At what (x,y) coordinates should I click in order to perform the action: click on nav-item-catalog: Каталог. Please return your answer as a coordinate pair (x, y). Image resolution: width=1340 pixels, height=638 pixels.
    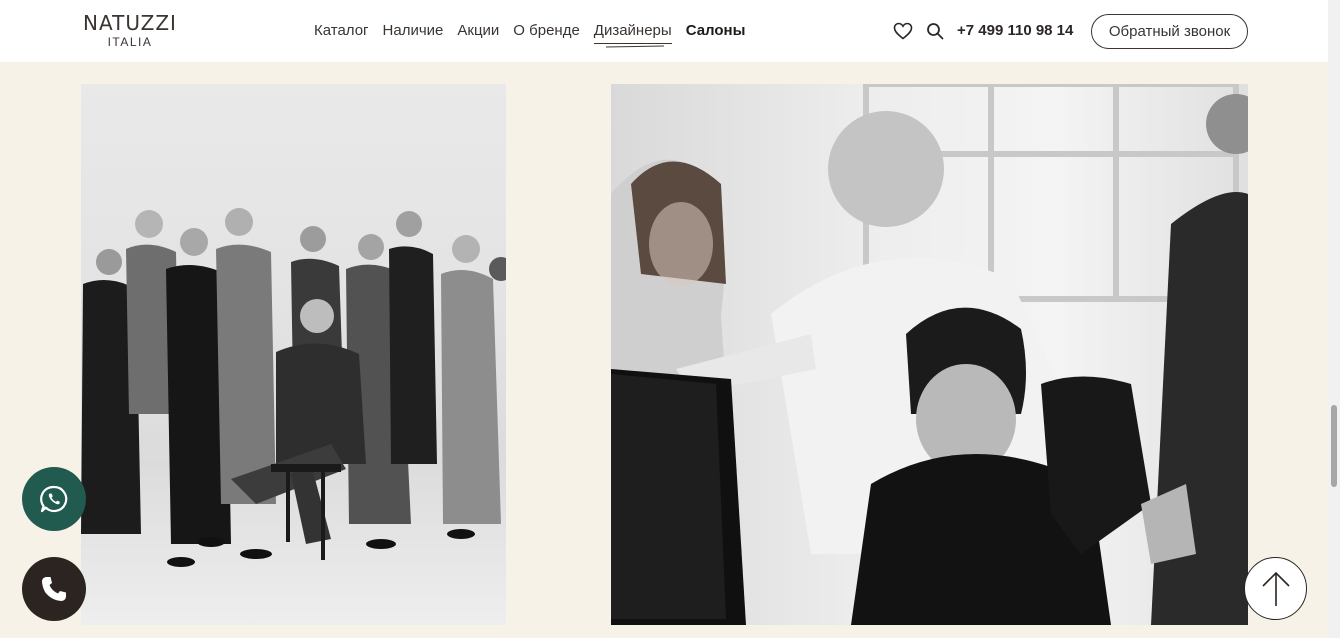
    Looking at the image, I should click on (341, 31).